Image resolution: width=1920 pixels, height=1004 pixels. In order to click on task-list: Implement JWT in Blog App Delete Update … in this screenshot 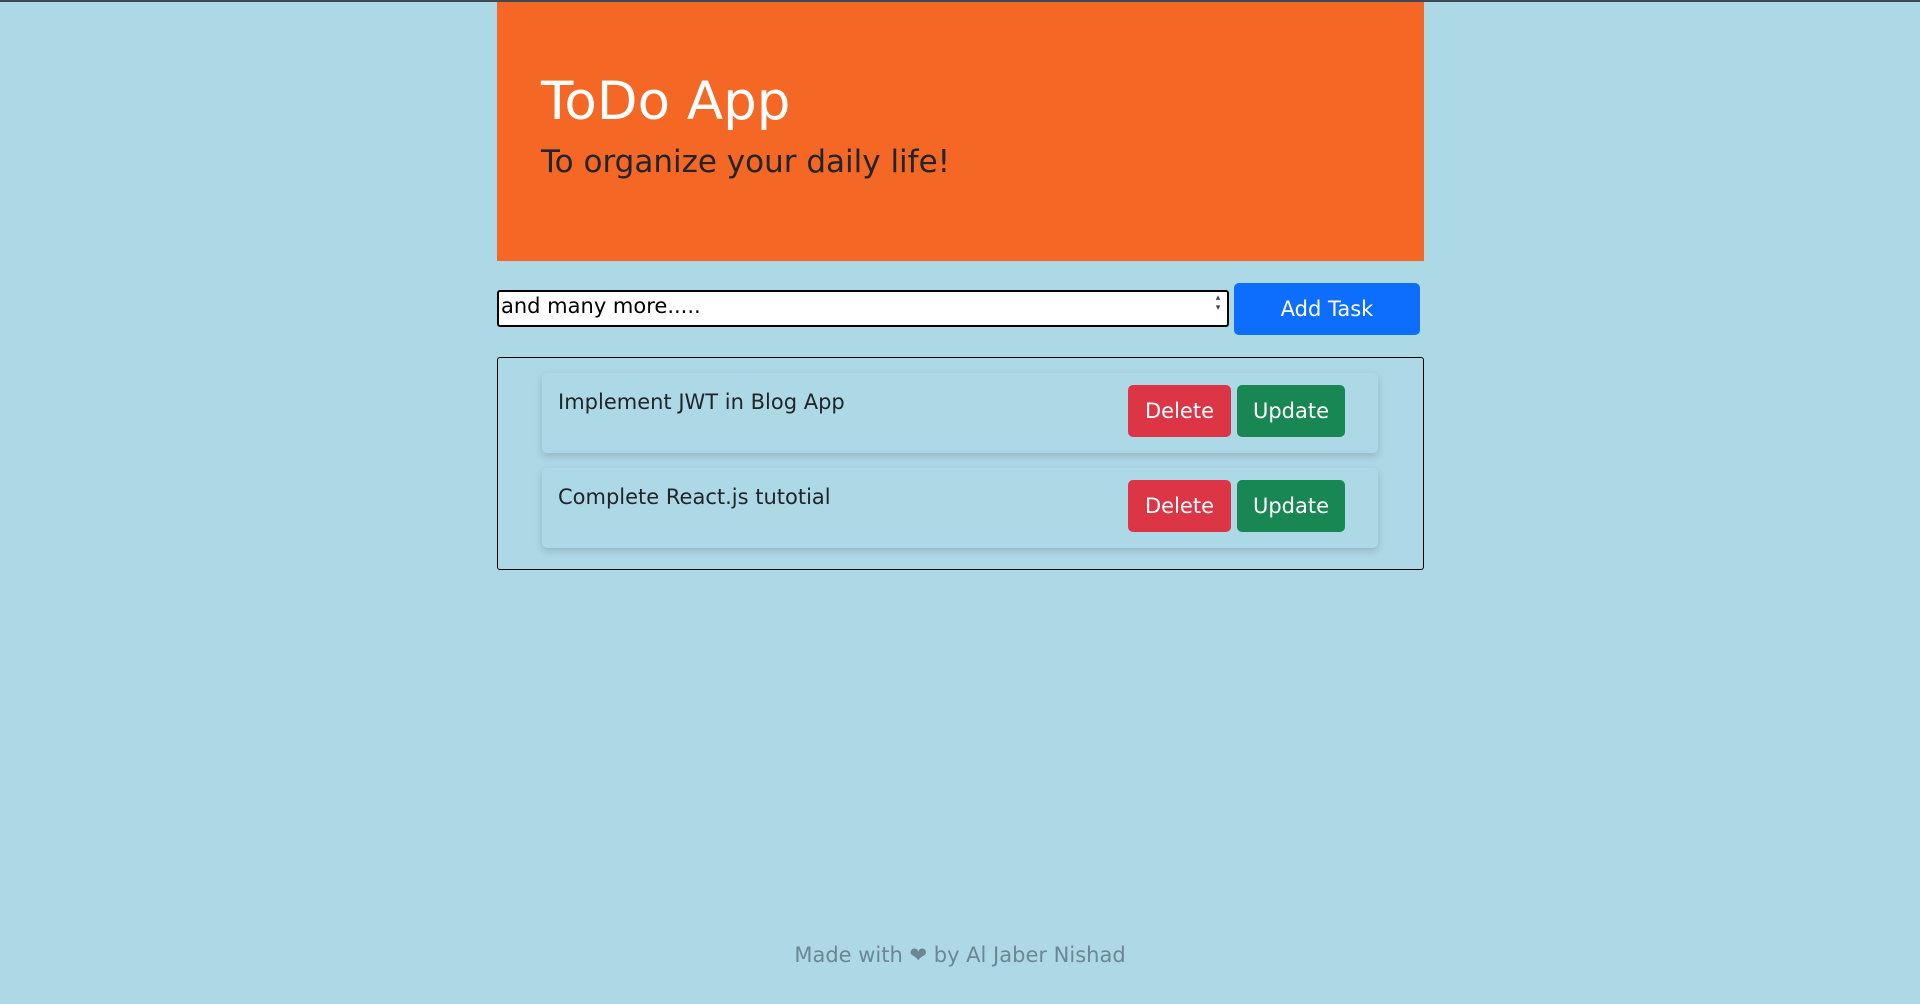, I will do `click(960, 463)`.